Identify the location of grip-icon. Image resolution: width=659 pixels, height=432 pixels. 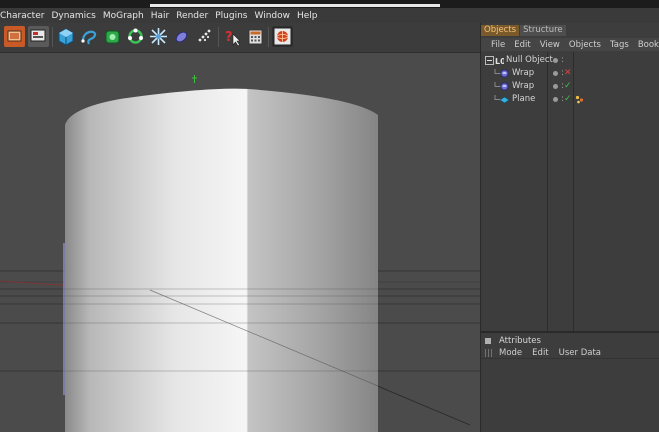
(489, 352).